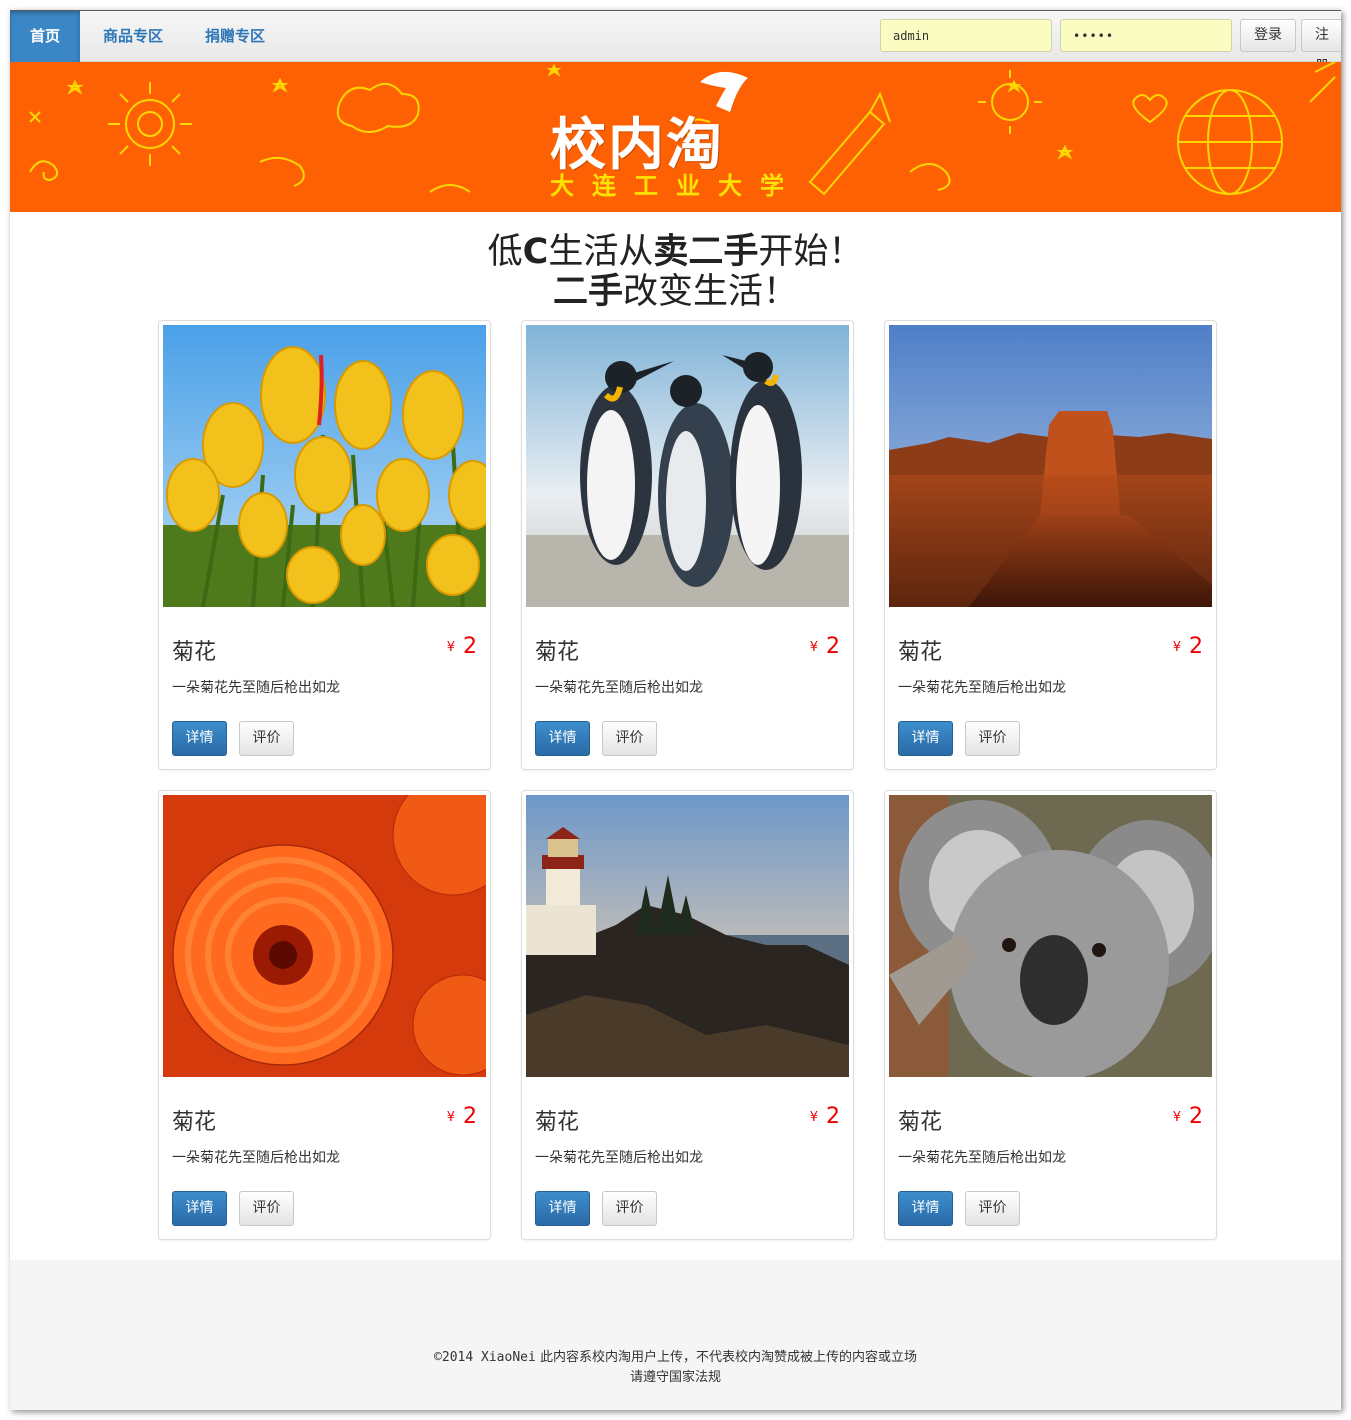 The height and width of the screenshot is (1420, 1351). What do you see at coordinates (676, 186) in the screenshot?
I see `university-name: 大连工业大学` at bounding box center [676, 186].